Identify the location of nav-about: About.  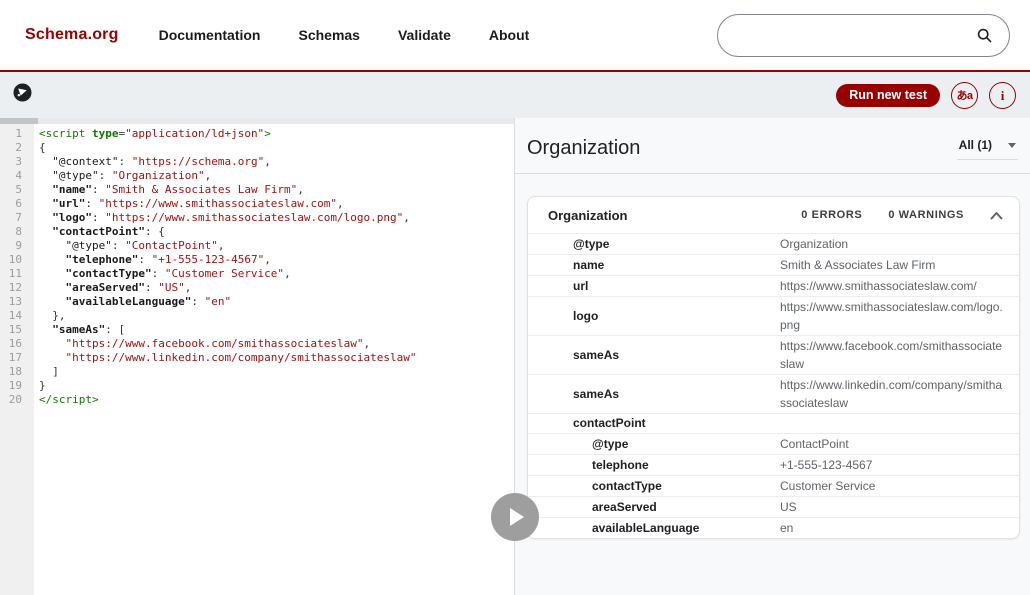
(509, 35).